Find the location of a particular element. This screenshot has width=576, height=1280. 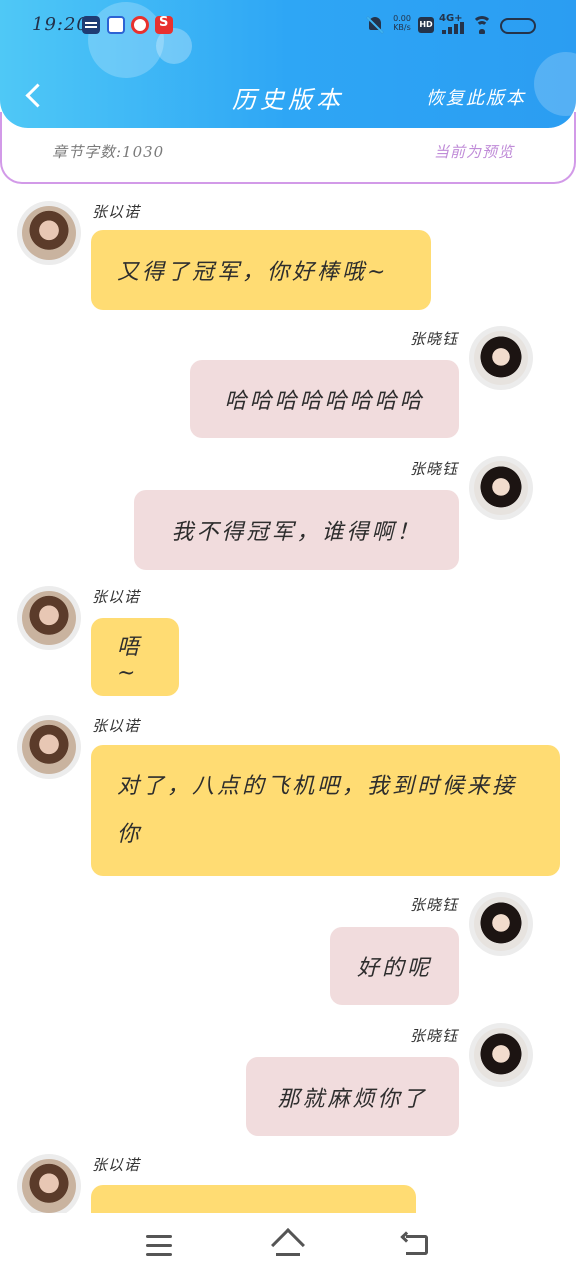

chat-message-left: 张以诺 is located at coordinates (288, 1182).